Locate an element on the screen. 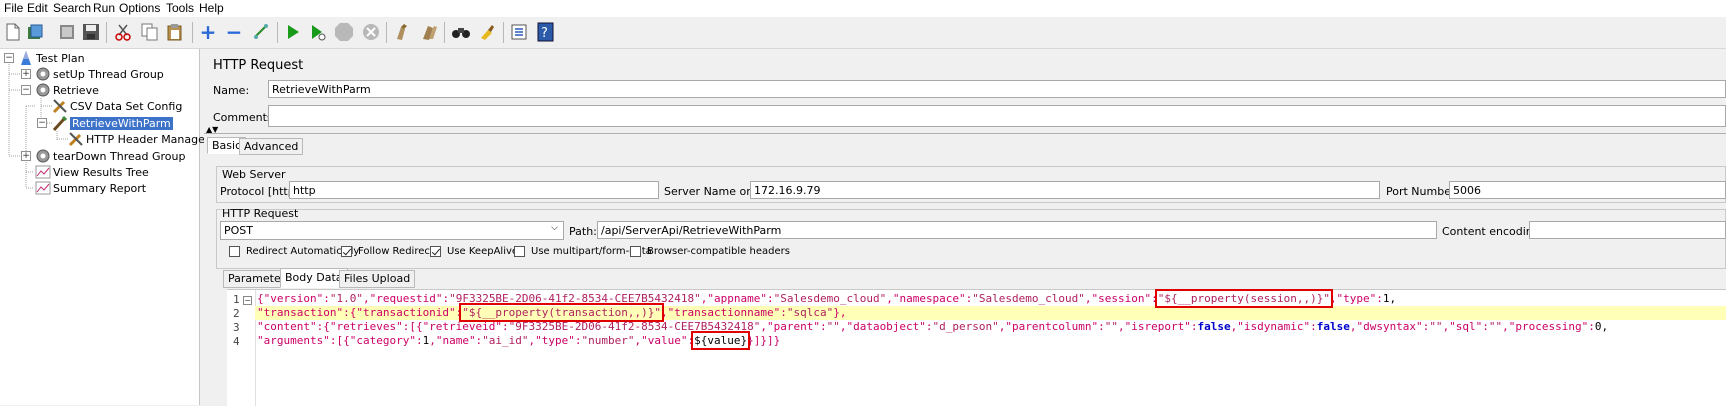 This screenshot has width=1726, height=406. tree-item-label: HTTP Header Manager is located at coordinates (148, 139).